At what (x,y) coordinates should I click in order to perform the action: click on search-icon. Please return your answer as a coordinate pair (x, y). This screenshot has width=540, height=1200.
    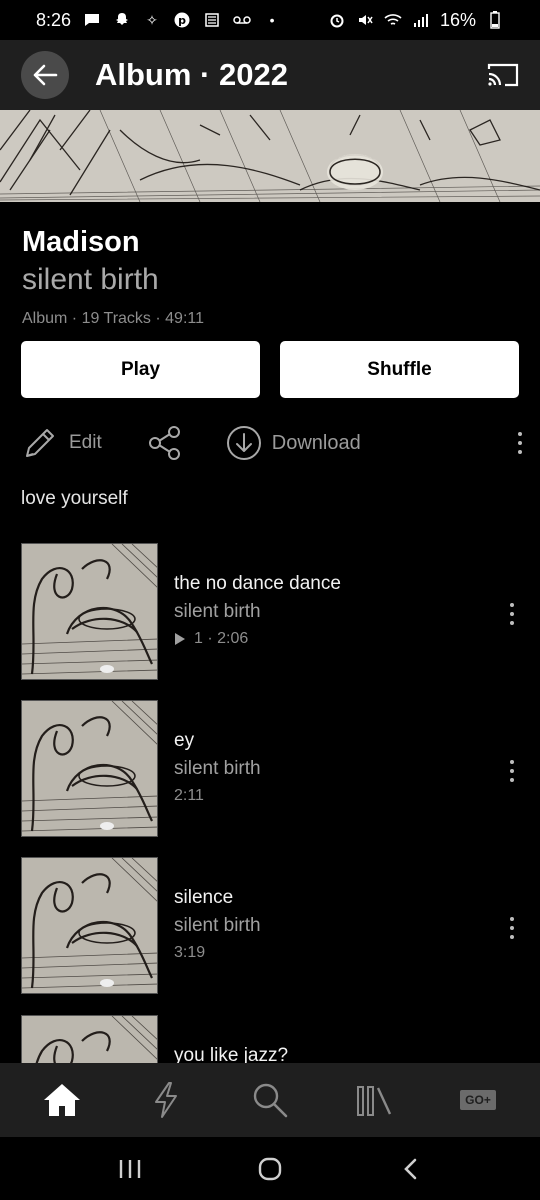
    Looking at the image, I should click on (270, 1100).